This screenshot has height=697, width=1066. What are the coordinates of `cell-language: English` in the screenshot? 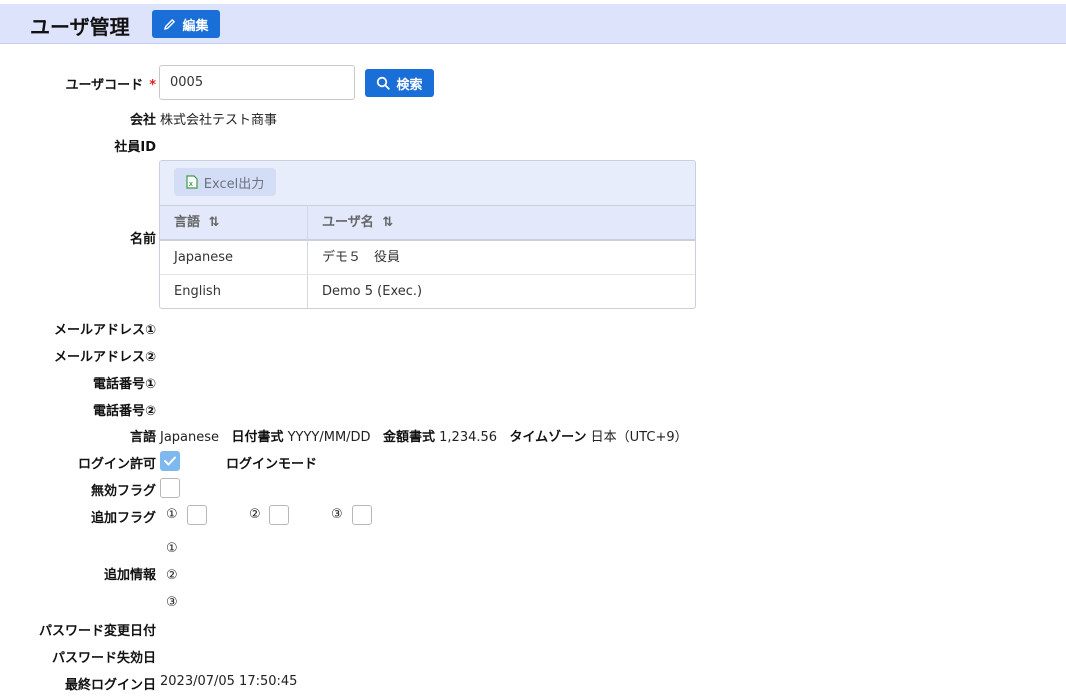 It's located at (197, 291).